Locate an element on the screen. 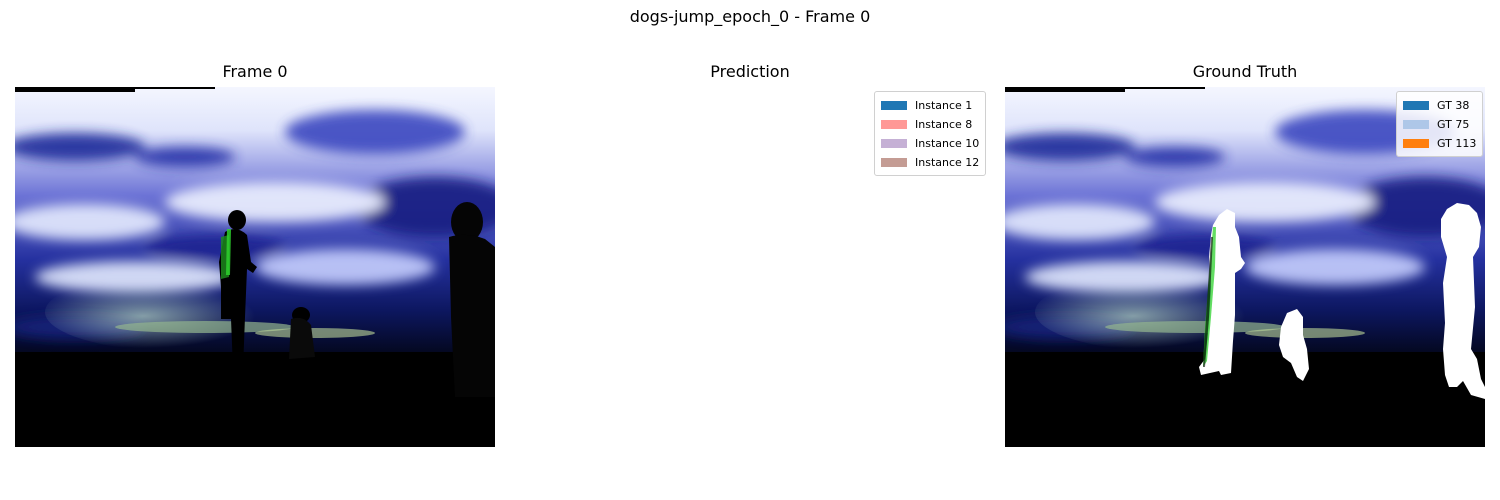 Image resolution: width=1500 pixels, height=500 pixels. figure-title: dogs-jump_epoch_0 - Frame 0 is located at coordinates (750, 16).